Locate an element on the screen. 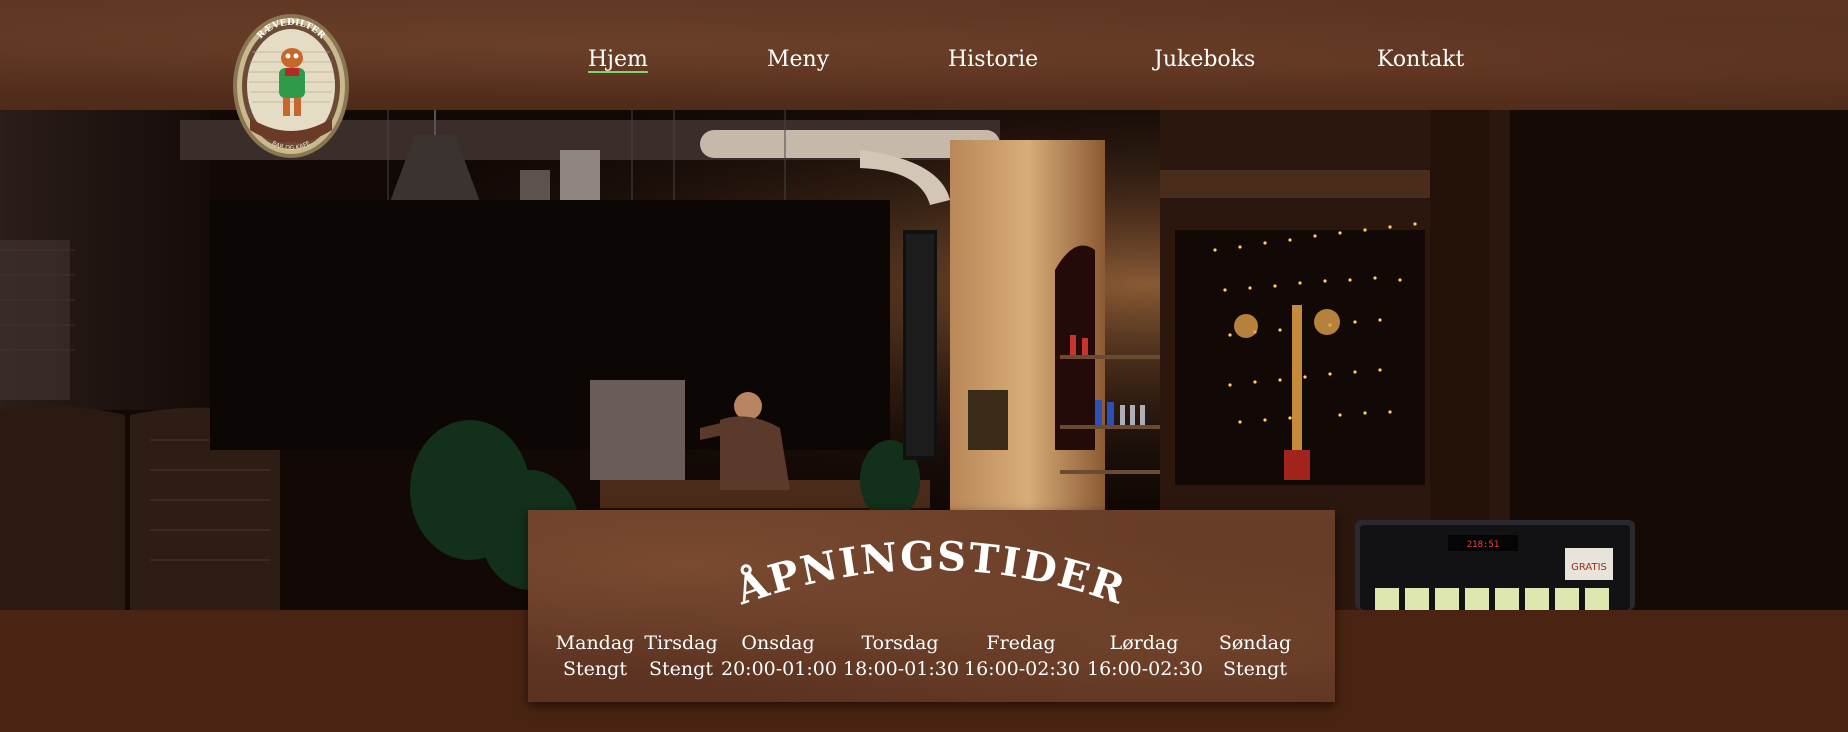 The image size is (1848, 732). day-hours: 18:00-01:30 is located at coordinates (901, 669).